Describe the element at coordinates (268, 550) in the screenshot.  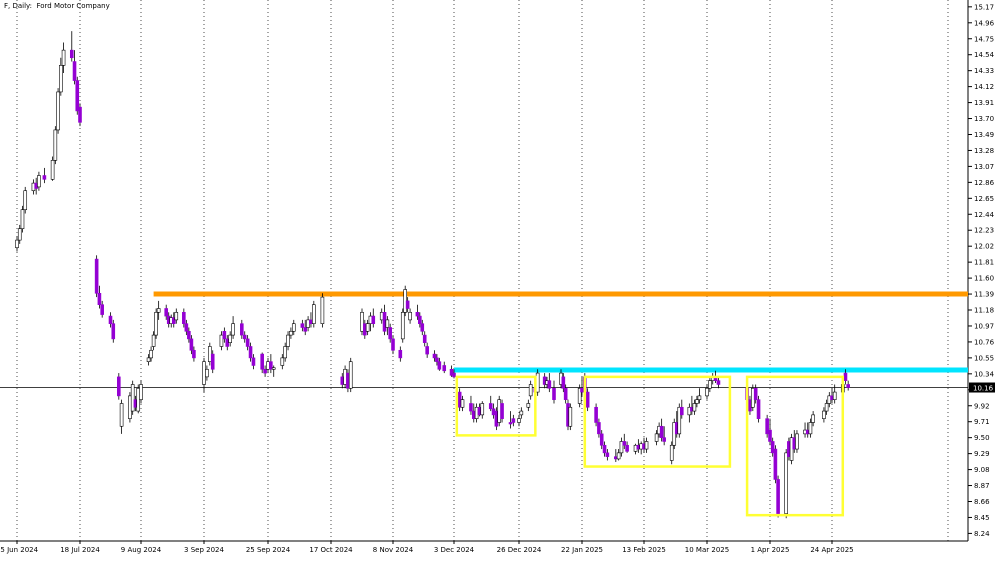
I see `x-tick-label: 25 Sep 2024` at that location.